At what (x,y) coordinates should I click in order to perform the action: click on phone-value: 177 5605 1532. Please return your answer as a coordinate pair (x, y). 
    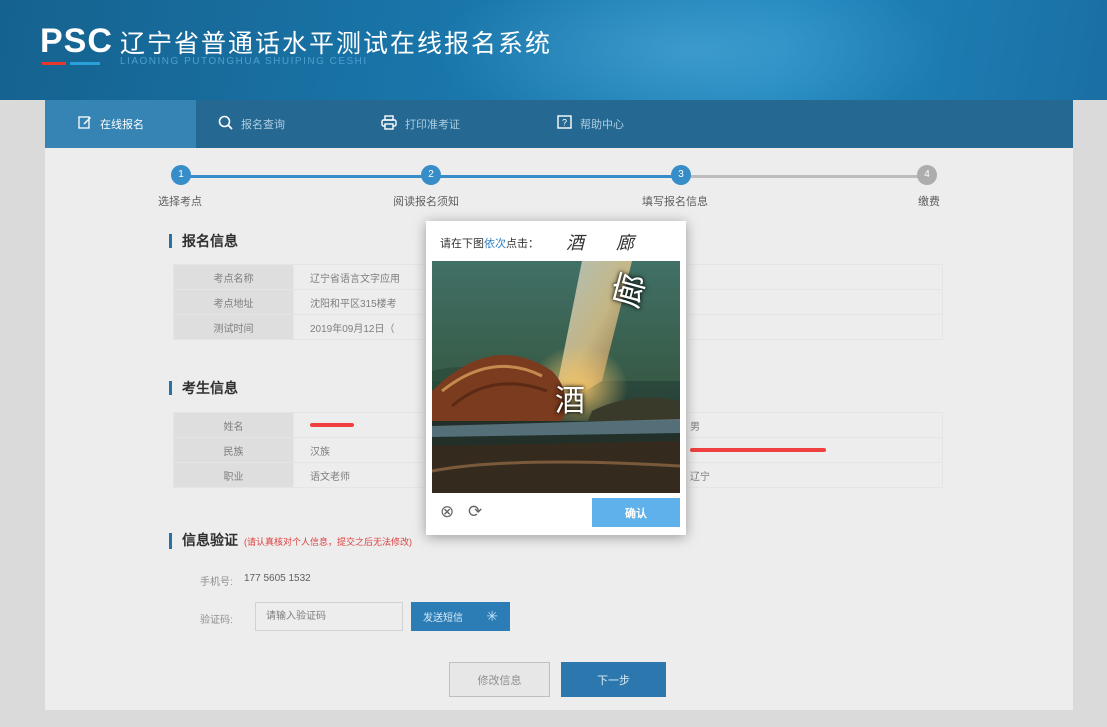
    Looking at the image, I should click on (277, 578).